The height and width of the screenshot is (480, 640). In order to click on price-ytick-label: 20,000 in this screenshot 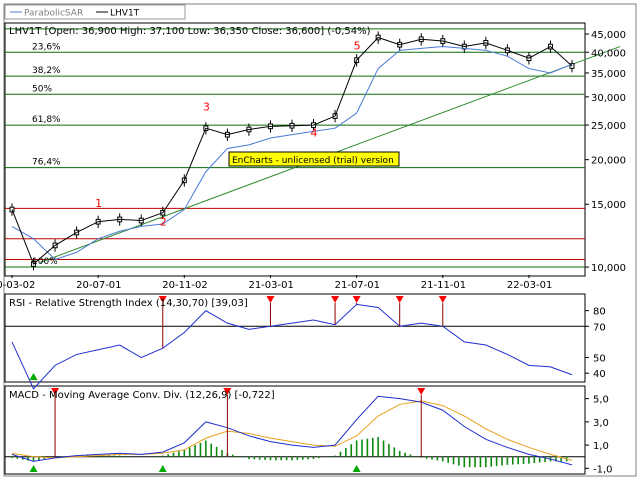, I will do `click(608, 161)`.